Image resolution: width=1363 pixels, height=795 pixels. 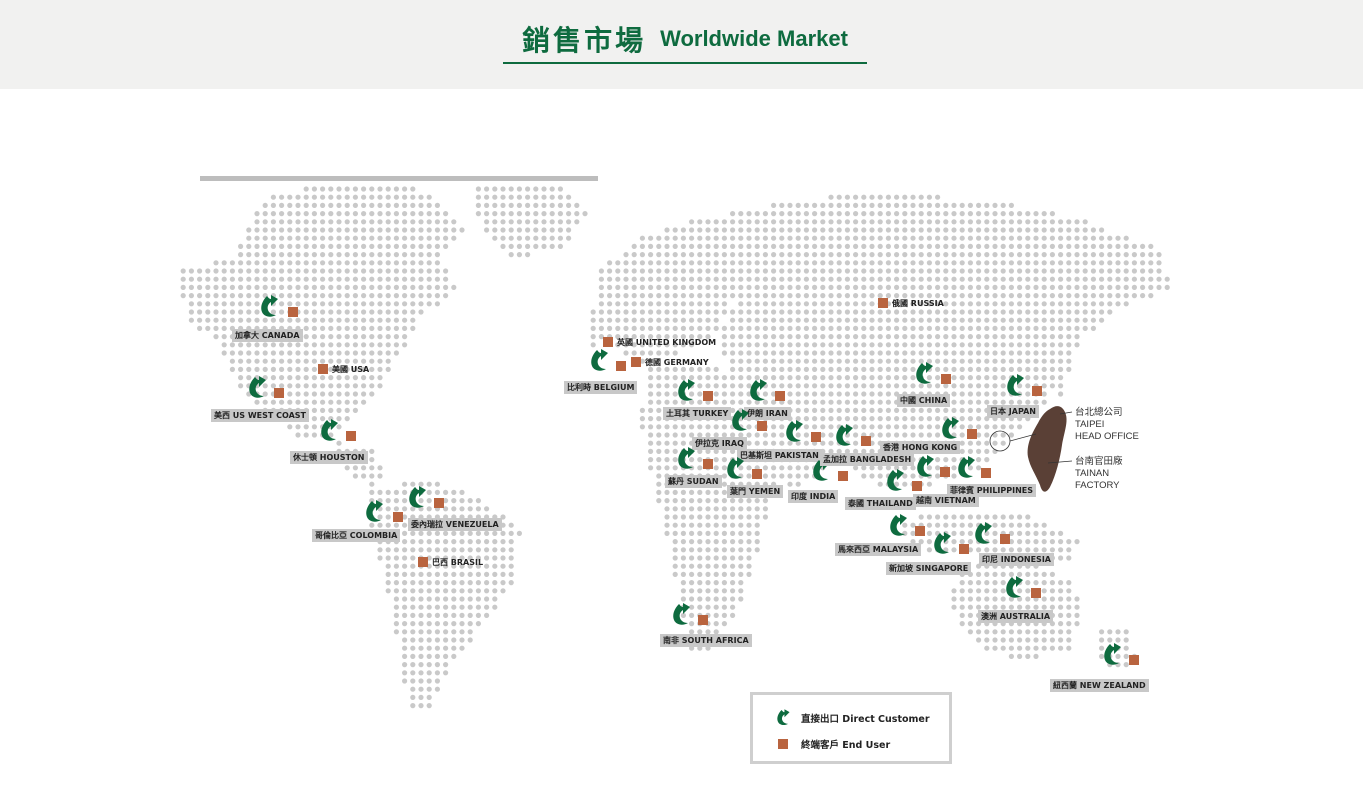 I want to click on title-english: Worldwide Market, so click(x=754, y=38).